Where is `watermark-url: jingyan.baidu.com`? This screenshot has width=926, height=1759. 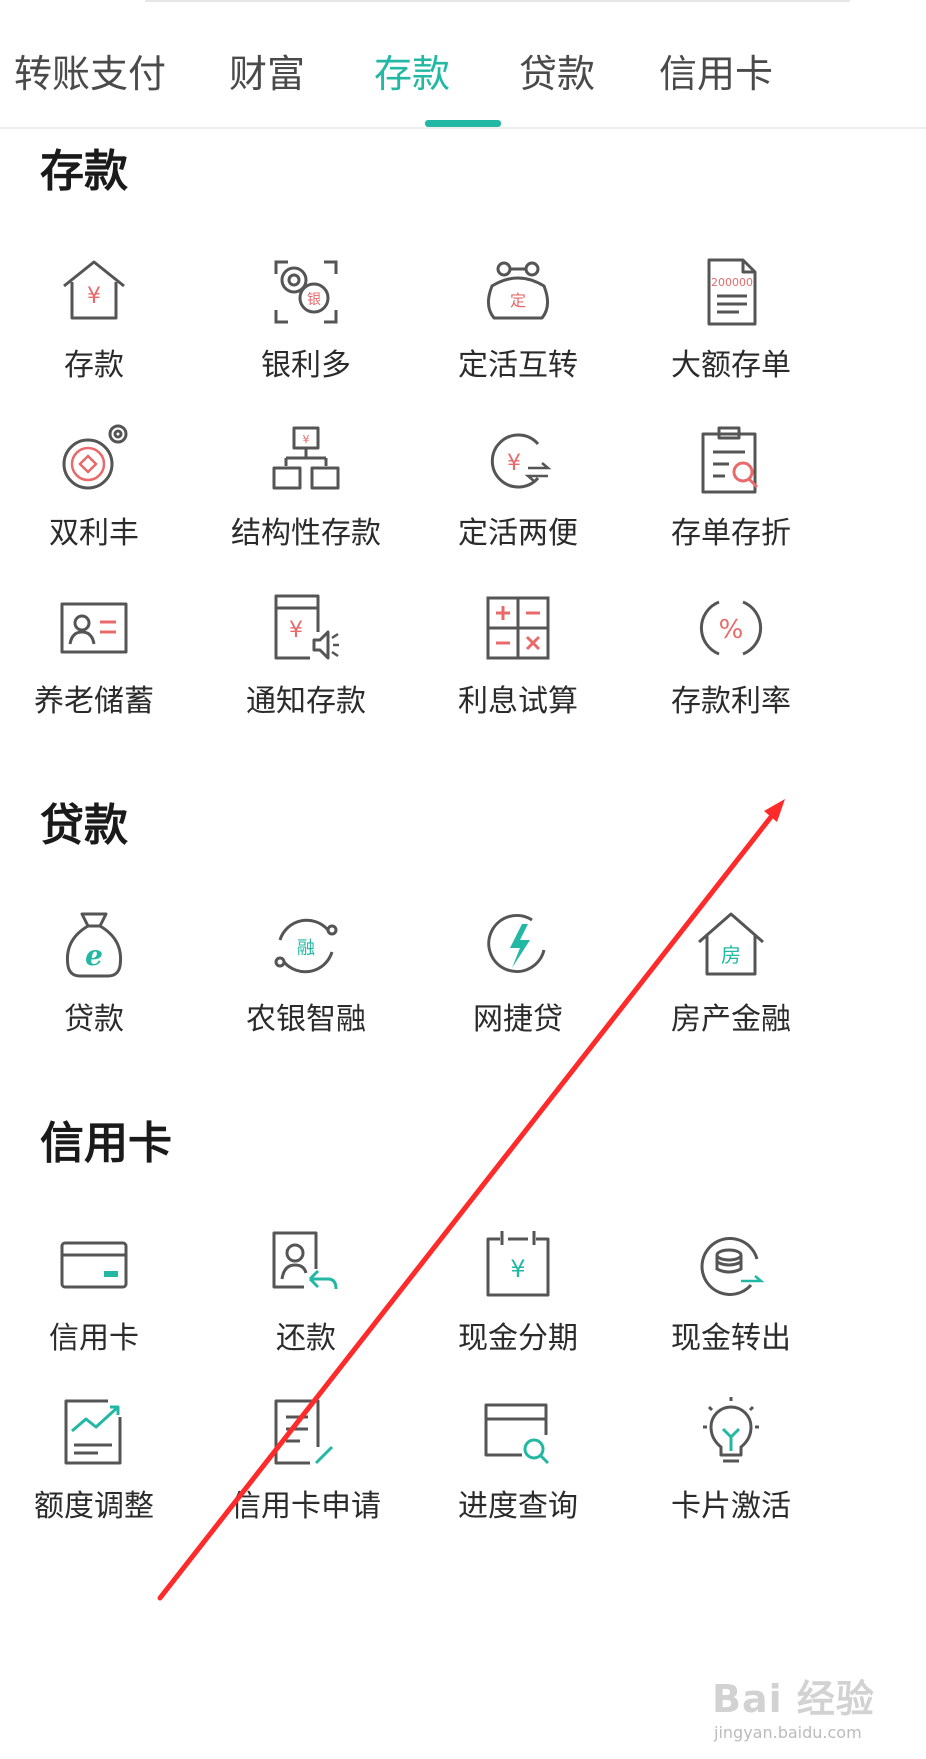
watermark-url: jingyan.baidu.com is located at coordinates (788, 1732).